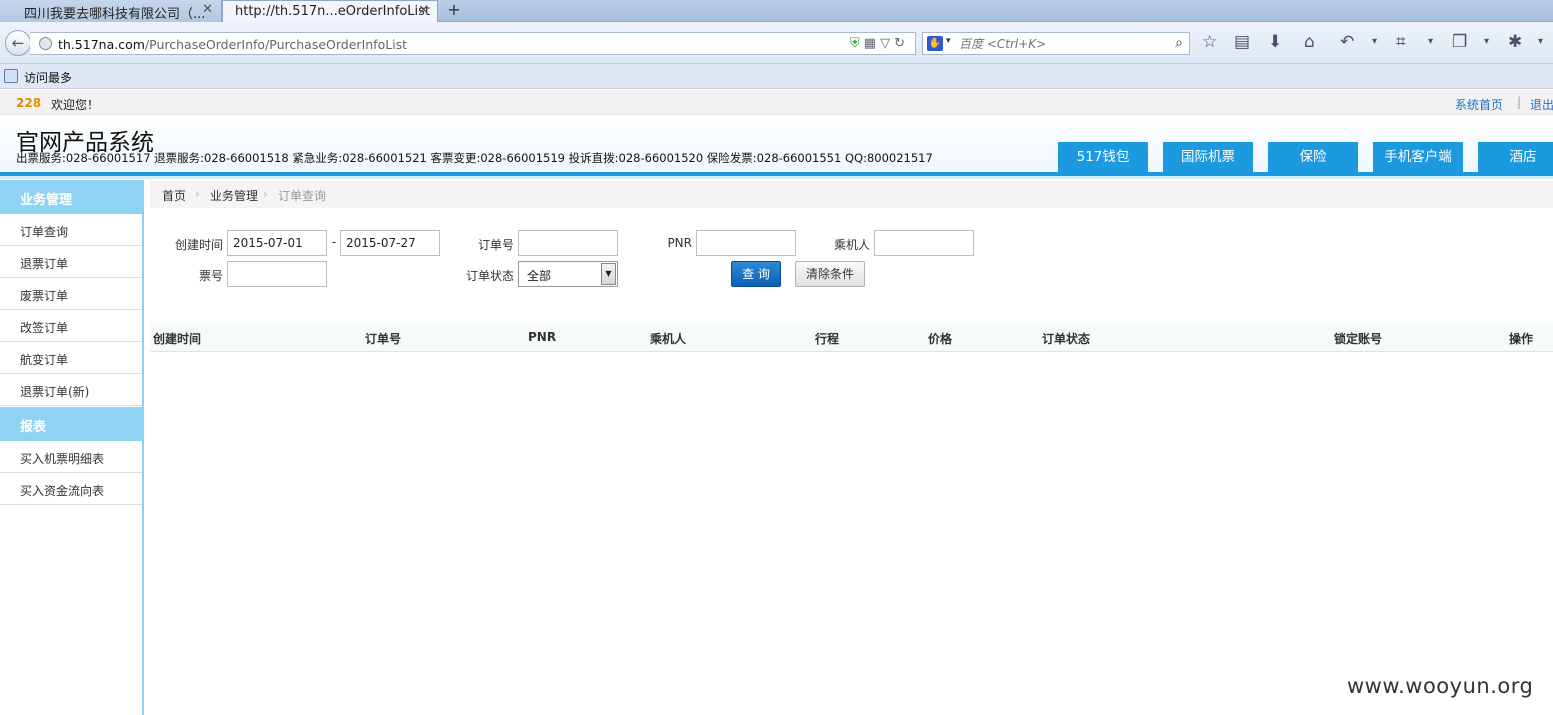  What do you see at coordinates (1459, 42) in the screenshot?
I see `window-icon: ❐` at bounding box center [1459, 42].